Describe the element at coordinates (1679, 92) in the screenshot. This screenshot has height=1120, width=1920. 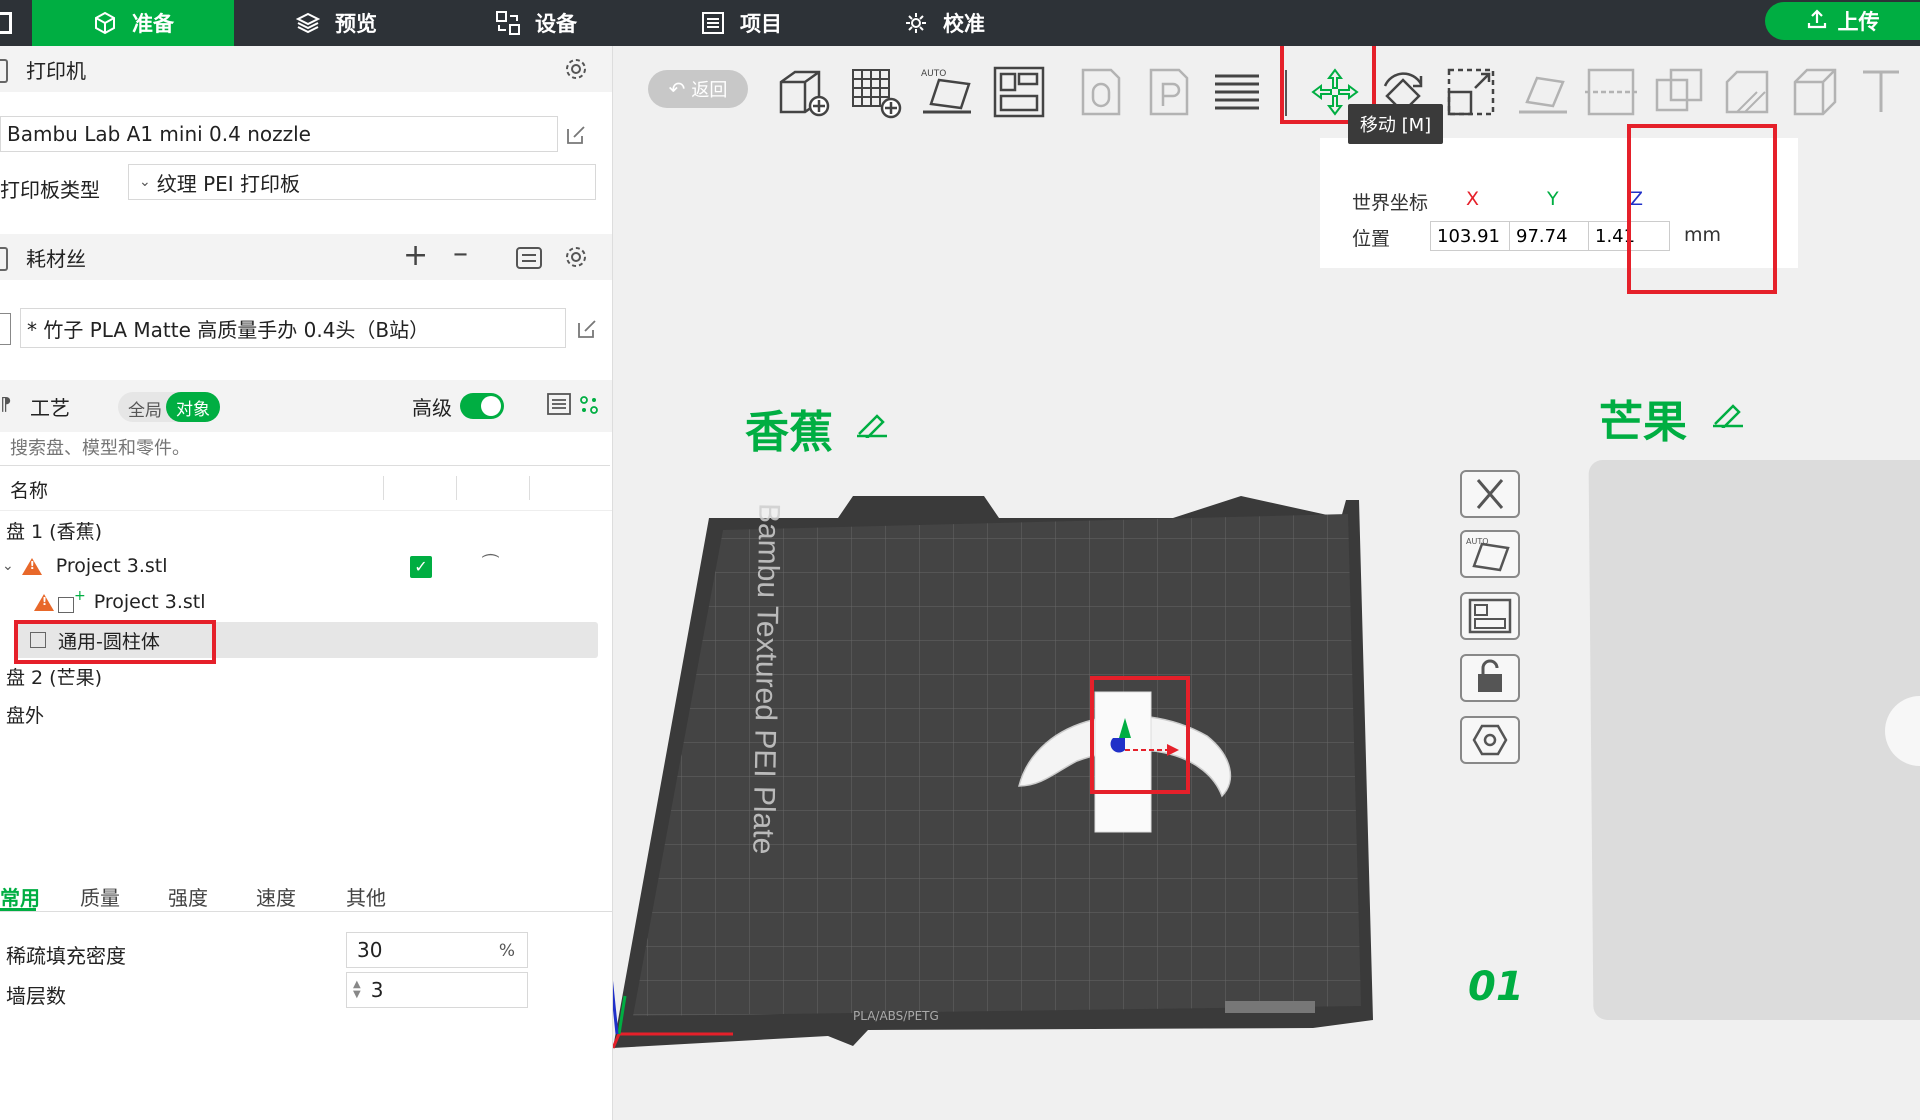
I see `boolean-icon` at that location.